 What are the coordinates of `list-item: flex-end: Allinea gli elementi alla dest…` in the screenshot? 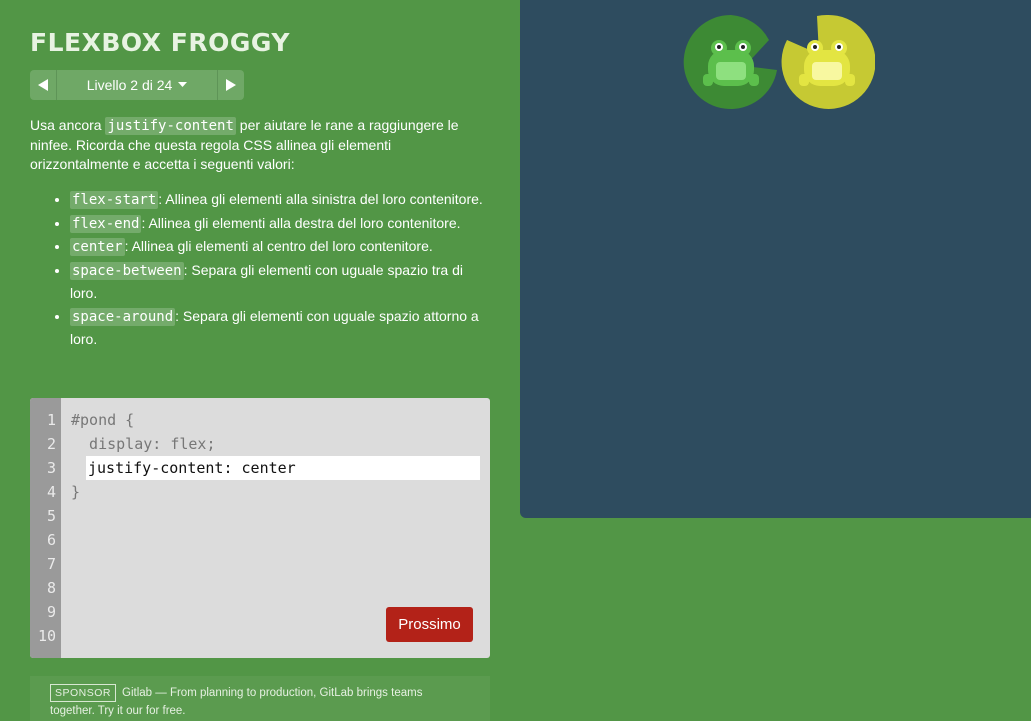 It's located at (280, 224).